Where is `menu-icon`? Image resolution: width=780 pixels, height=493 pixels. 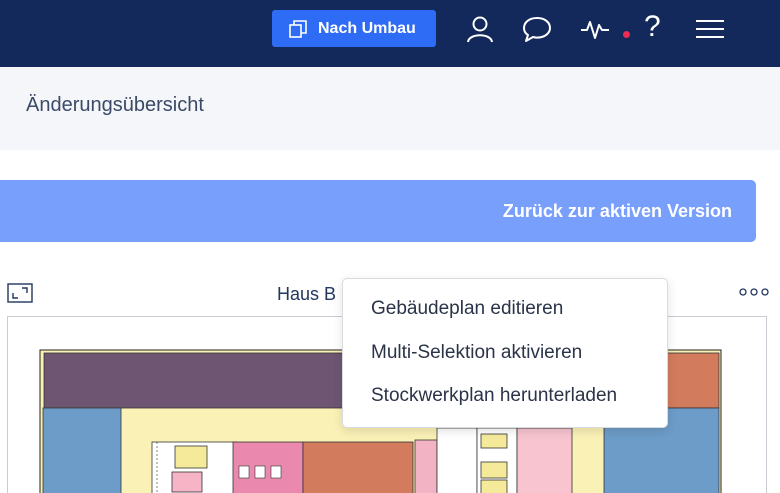
menu-icon is located at coordinates (710, 29).